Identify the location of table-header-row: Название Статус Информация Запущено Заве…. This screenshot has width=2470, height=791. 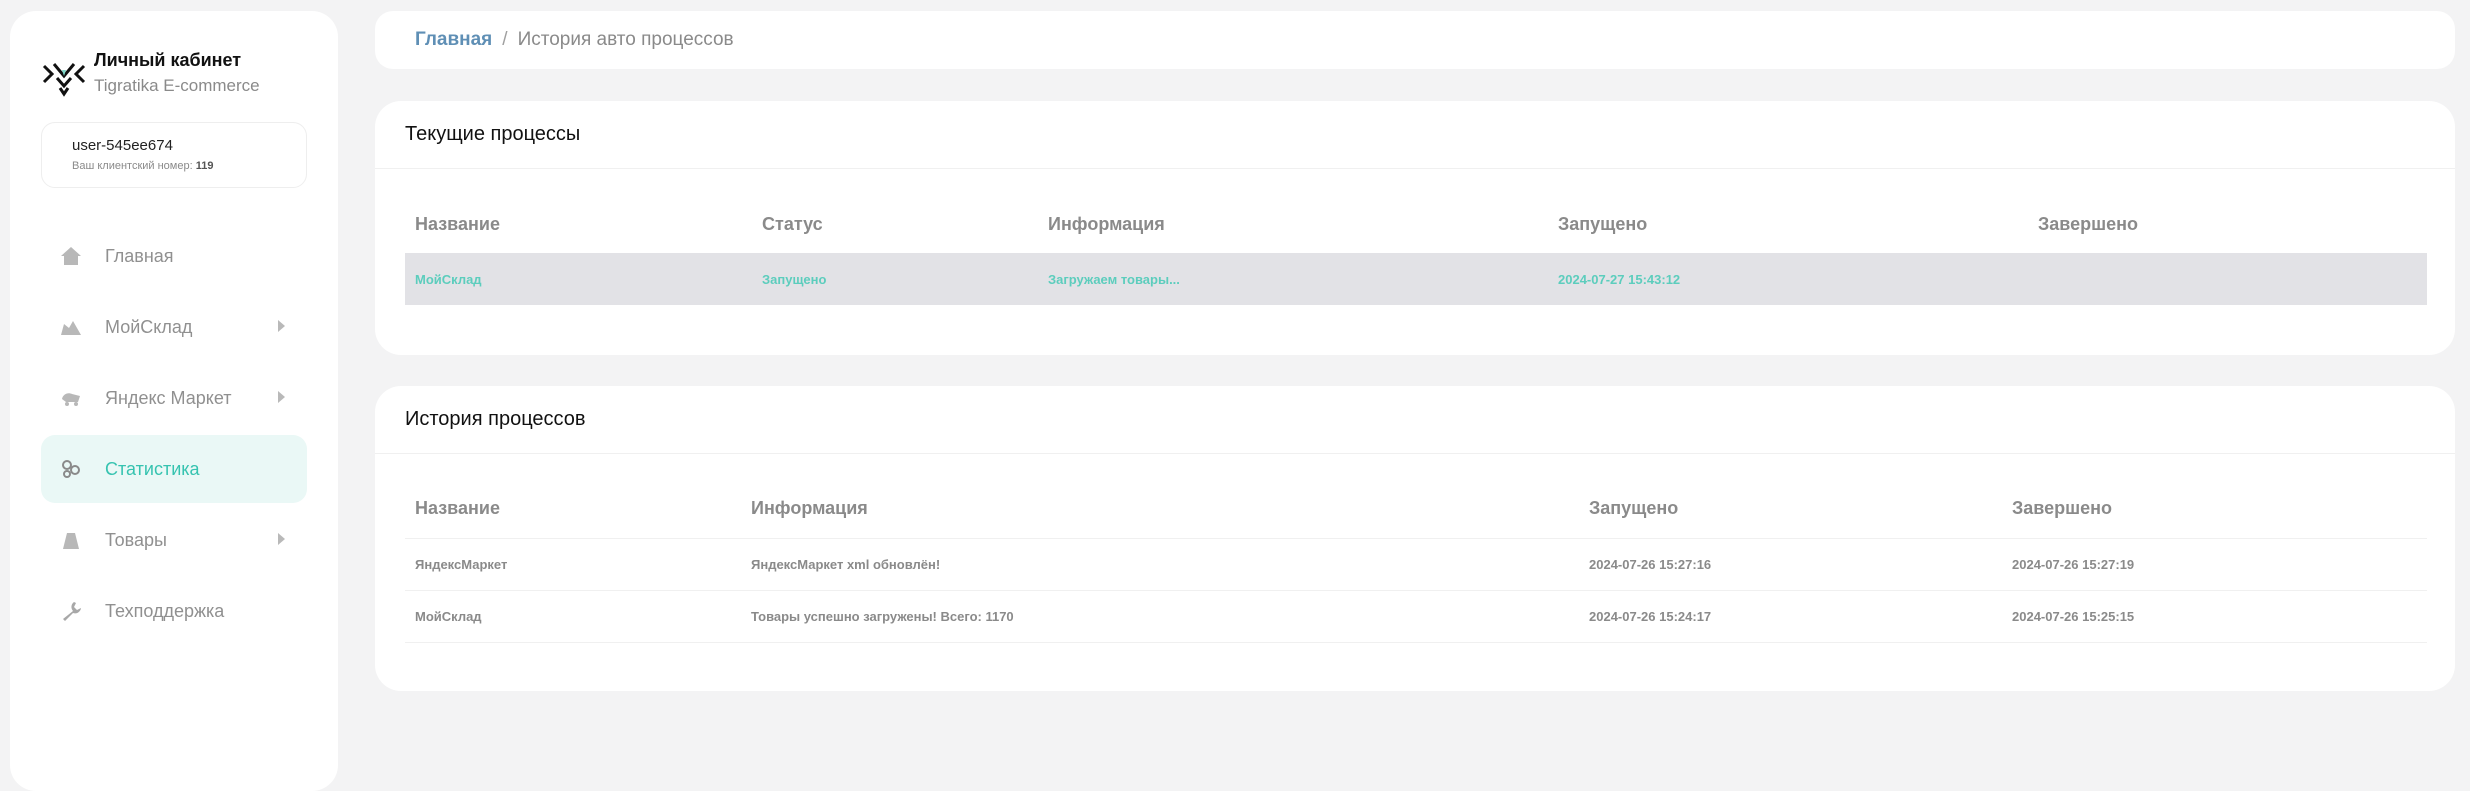
(1416, 224).